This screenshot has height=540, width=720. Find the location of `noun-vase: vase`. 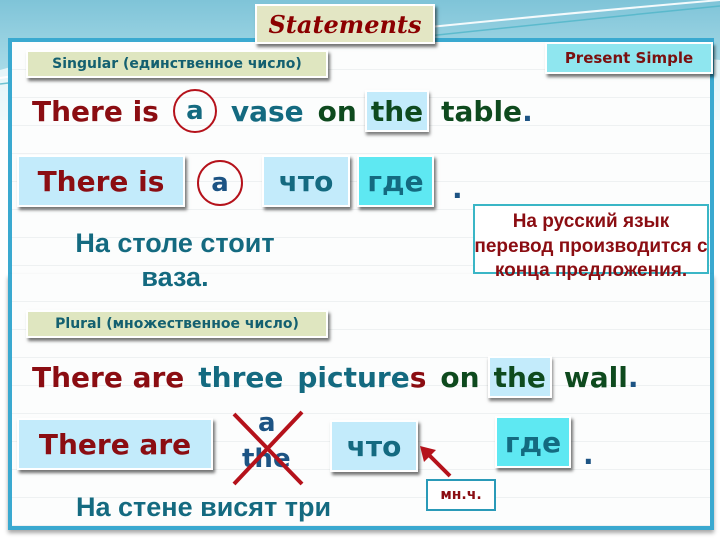

noun-vase: vase is located at coordinates (267, 111).